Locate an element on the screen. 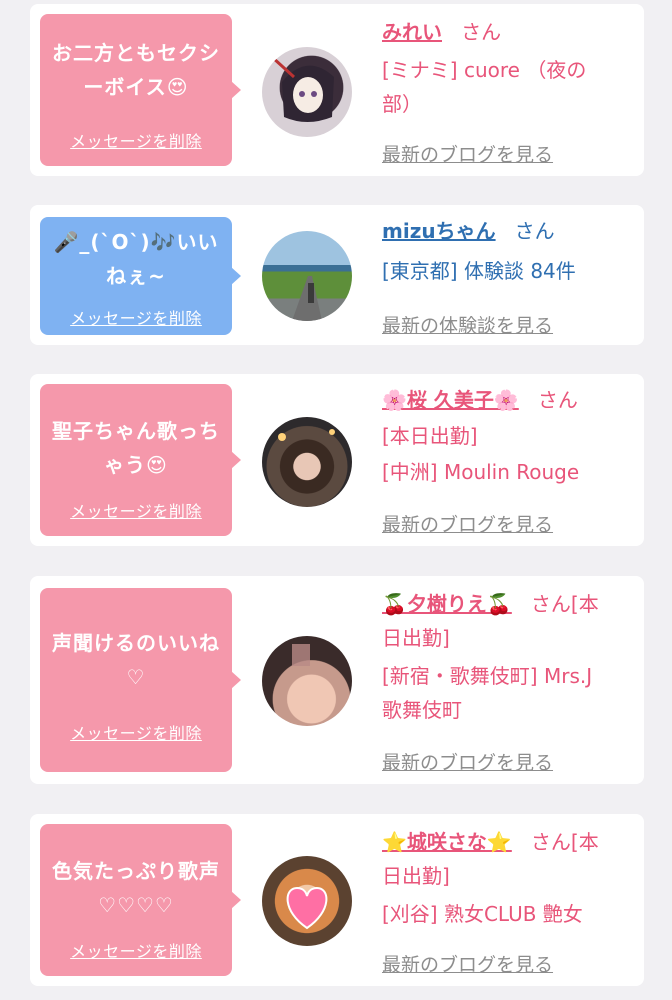 Image resolution: width=672 pixels, height=1000 pixels. message-text: 色気たっぷり歌声 ♡♡♡♡ is located at coordinates (136, 888).